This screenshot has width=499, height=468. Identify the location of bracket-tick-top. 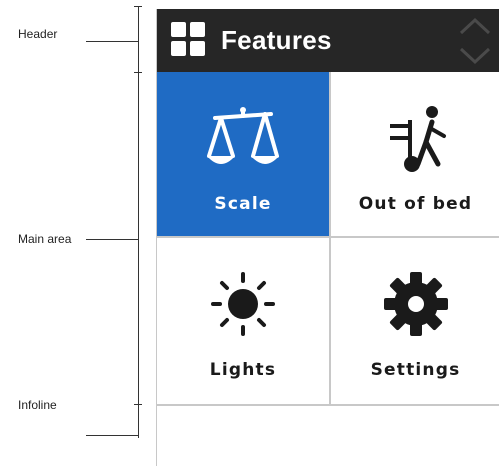
(138, 6).